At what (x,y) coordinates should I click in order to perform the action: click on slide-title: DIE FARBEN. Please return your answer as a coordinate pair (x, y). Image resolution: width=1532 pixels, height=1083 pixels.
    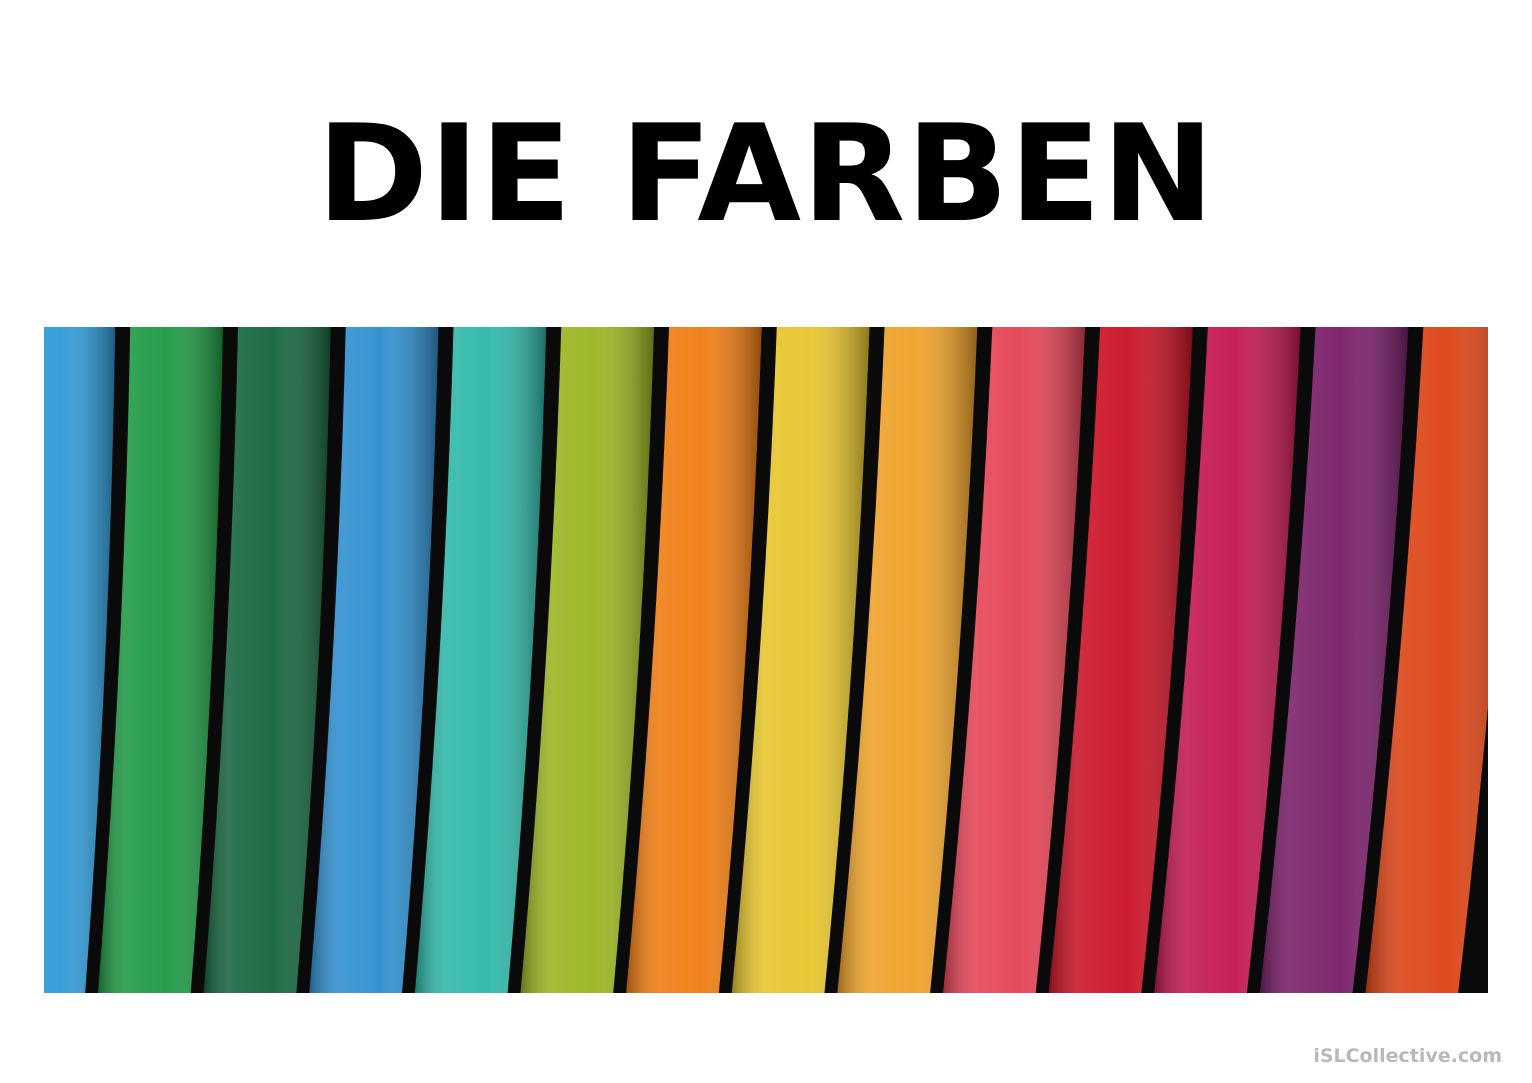
    Looking at the image, I should click on (766, 174).